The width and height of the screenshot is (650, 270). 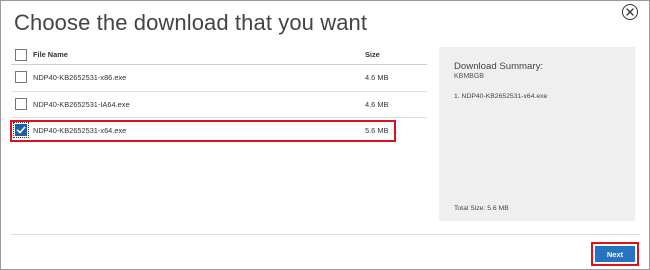 I want to click on checkmark-icon, so click(x=21, y=130).